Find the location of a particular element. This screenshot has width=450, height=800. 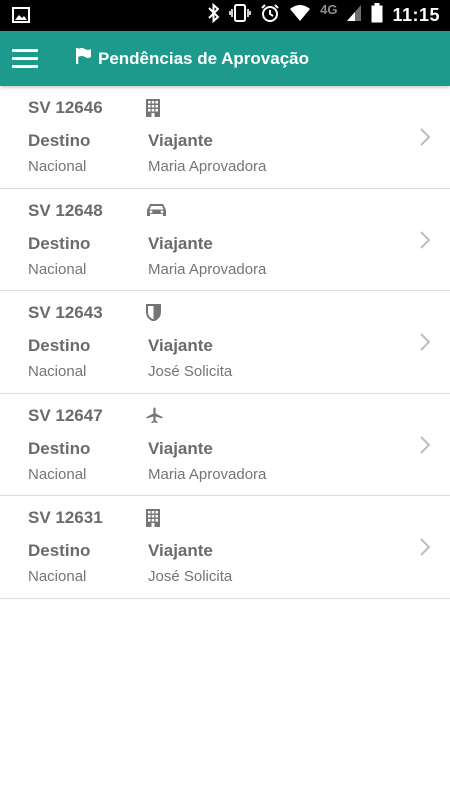

bluetooth-icon is located at coordinates (214, 15).